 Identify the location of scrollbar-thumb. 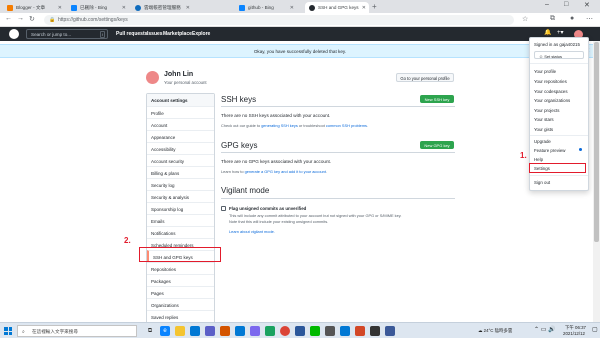
(596, 142).